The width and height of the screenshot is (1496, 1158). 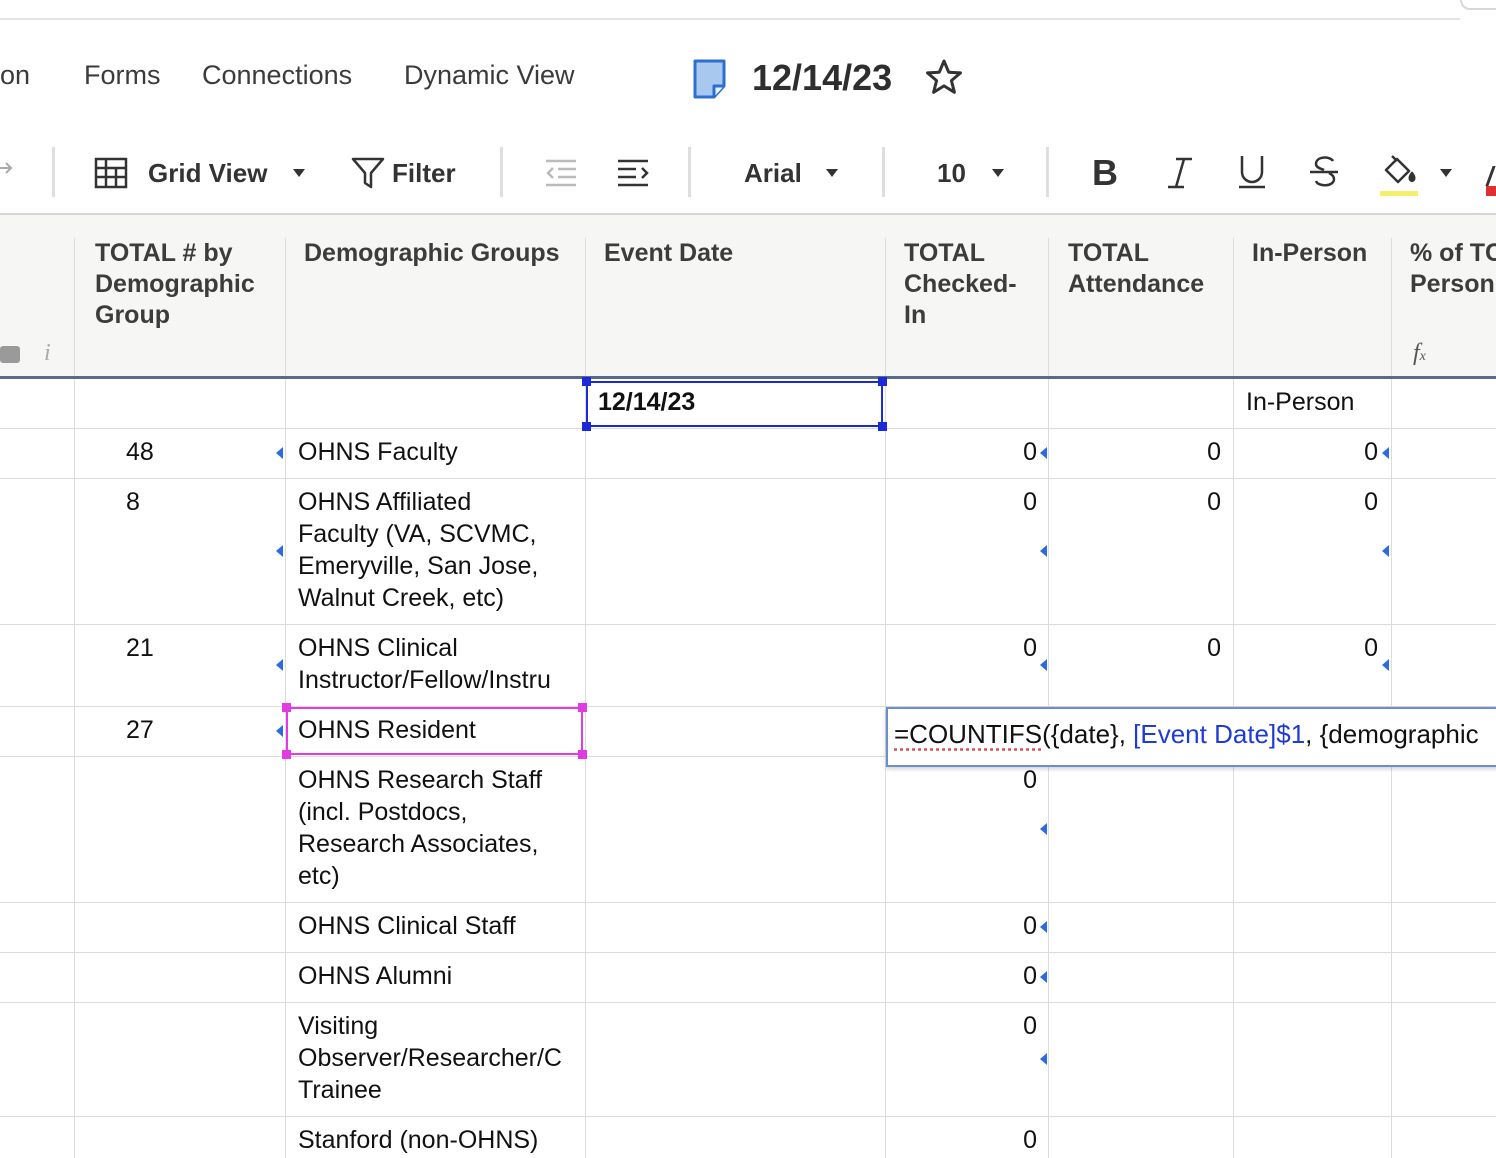 What do you see at coordinates (378, 452) in the screenshot?
I see `cell-demographic-group: OHNS Faculty` at bounding box center [378, 452].